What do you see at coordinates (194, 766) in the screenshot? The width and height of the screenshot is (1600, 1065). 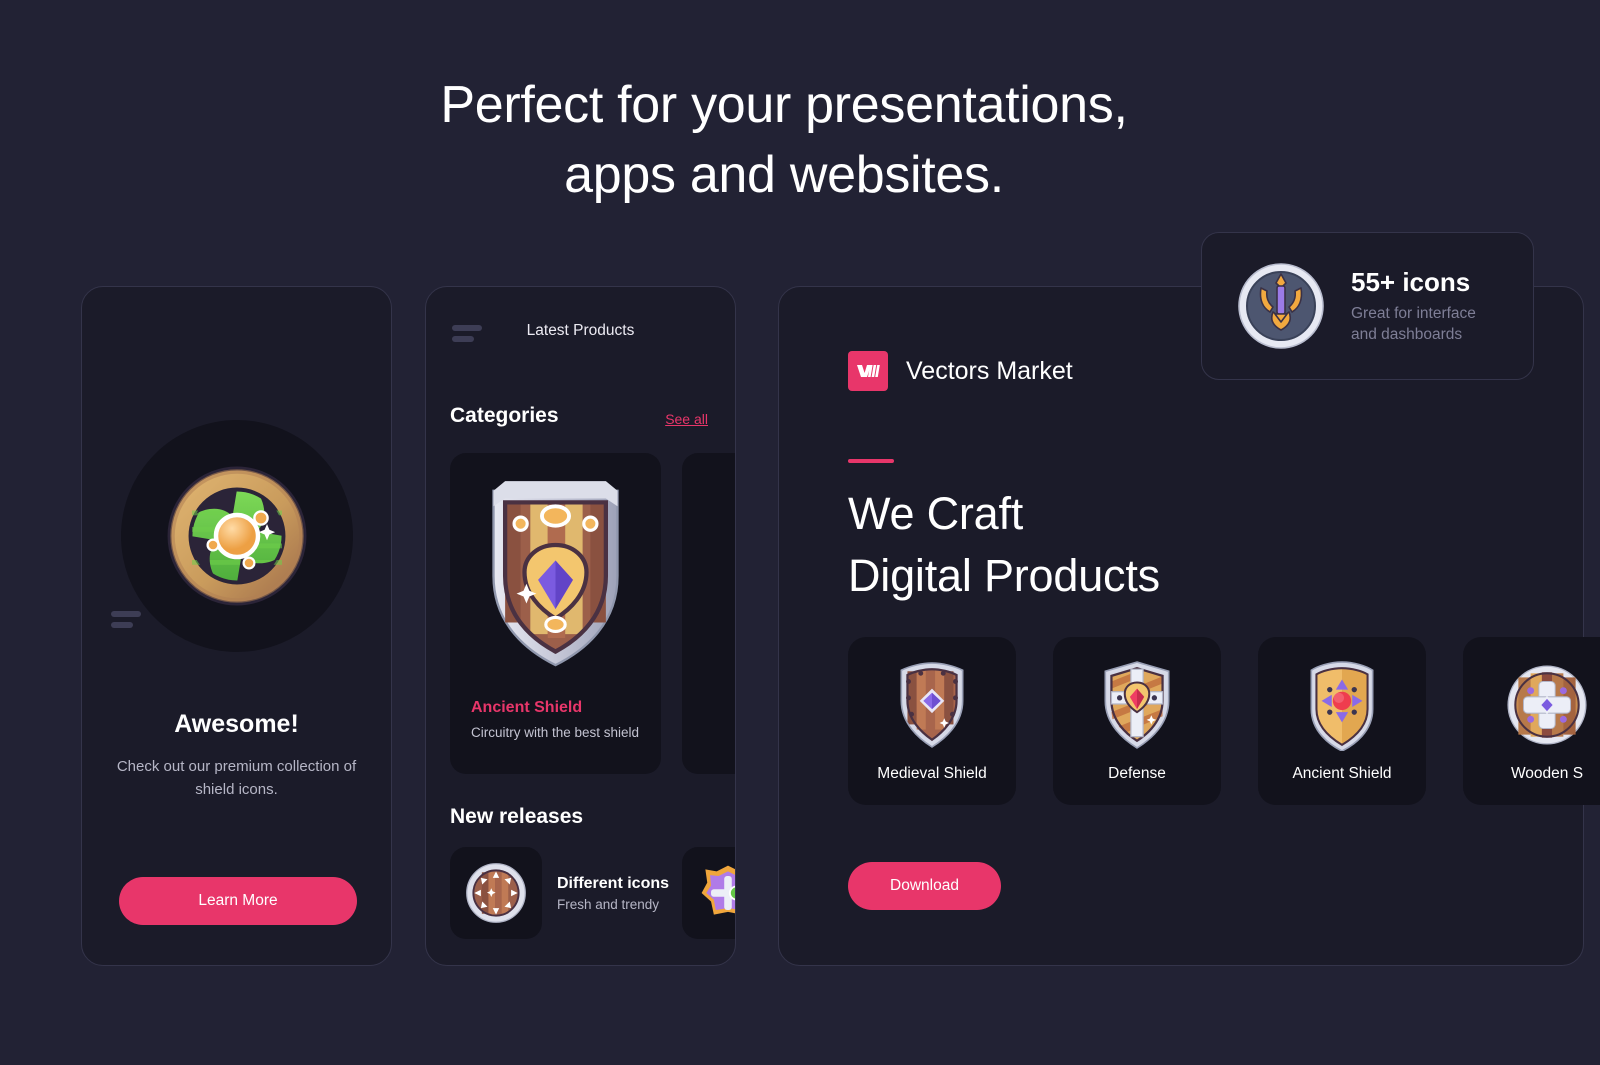 I see `awesome-subtitle-line-1: Check out our premium` at bounding box center [194, 766].